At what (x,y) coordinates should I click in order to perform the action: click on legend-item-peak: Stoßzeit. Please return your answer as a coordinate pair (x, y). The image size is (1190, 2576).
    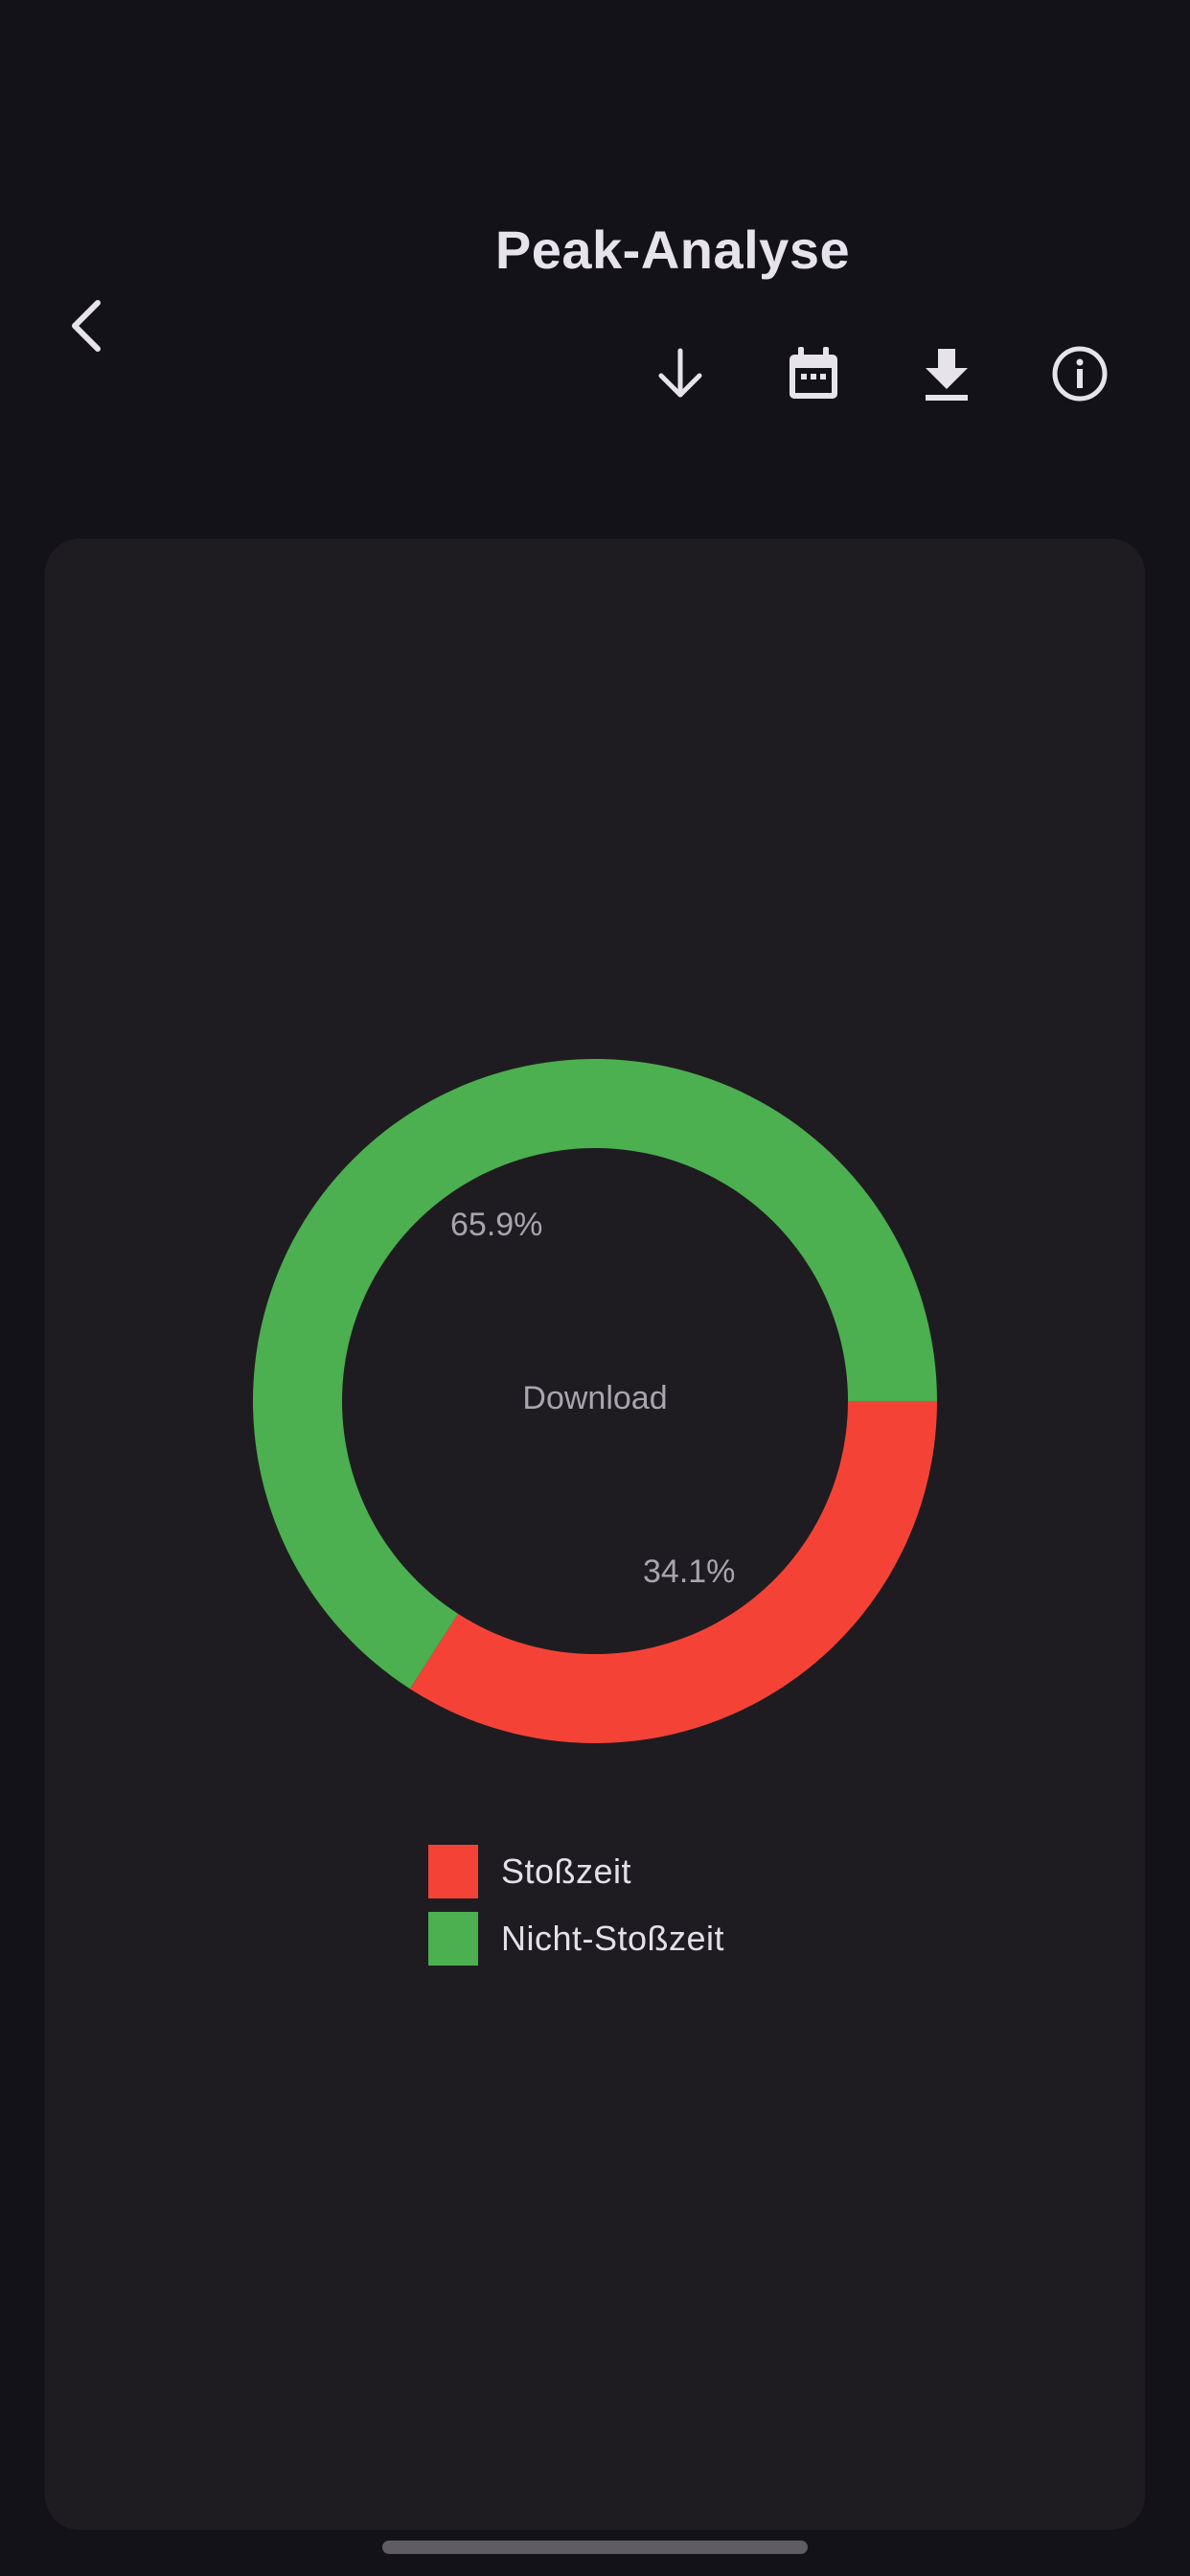
    Looking at the image, I should click on (576, 1871).